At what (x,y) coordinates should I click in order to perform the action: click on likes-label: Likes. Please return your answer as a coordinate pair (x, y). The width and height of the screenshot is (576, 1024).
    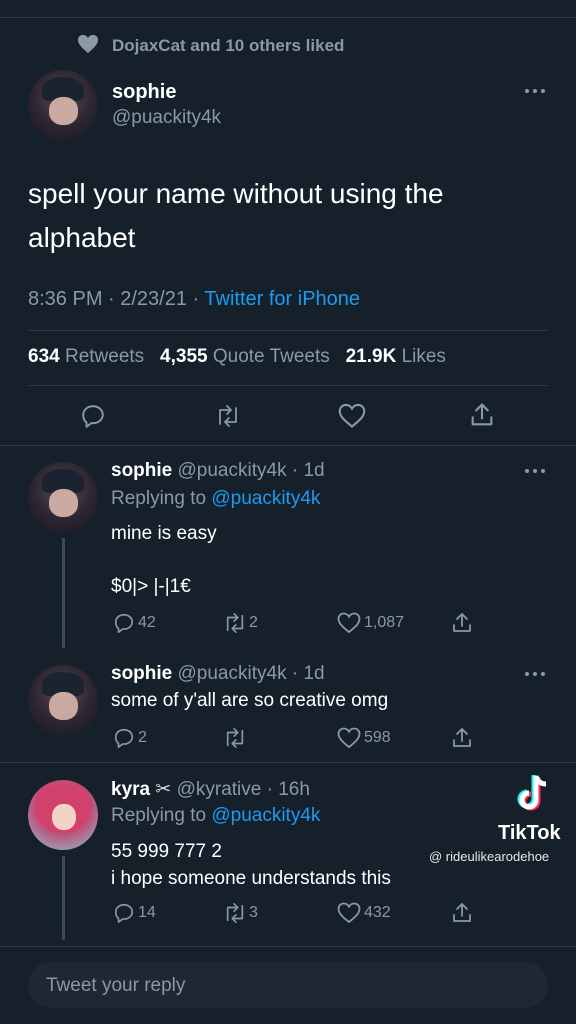
    Looking at the image, I should click on (423, 356).